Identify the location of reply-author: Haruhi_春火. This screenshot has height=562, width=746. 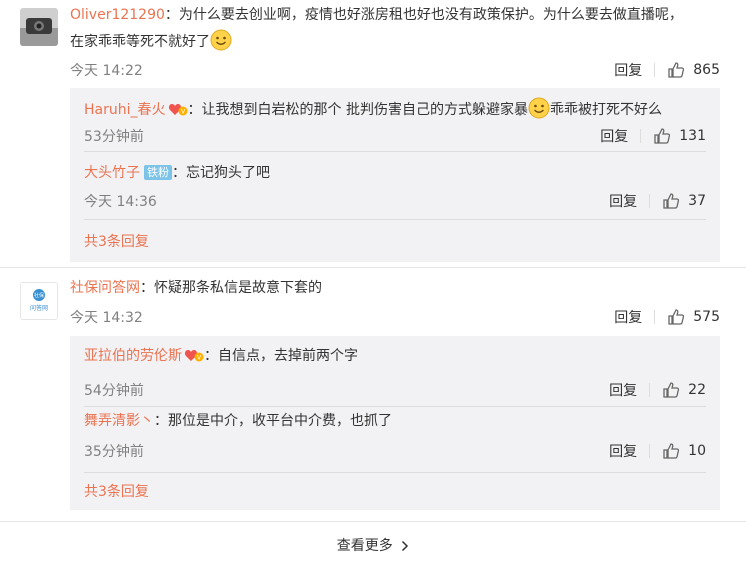
(125, 110).